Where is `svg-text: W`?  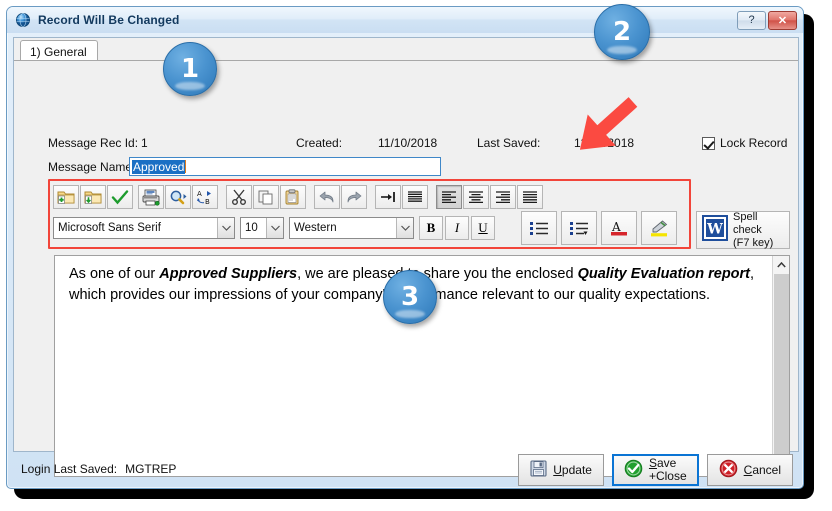
svg-text: W is located at coordinates (714, 229).